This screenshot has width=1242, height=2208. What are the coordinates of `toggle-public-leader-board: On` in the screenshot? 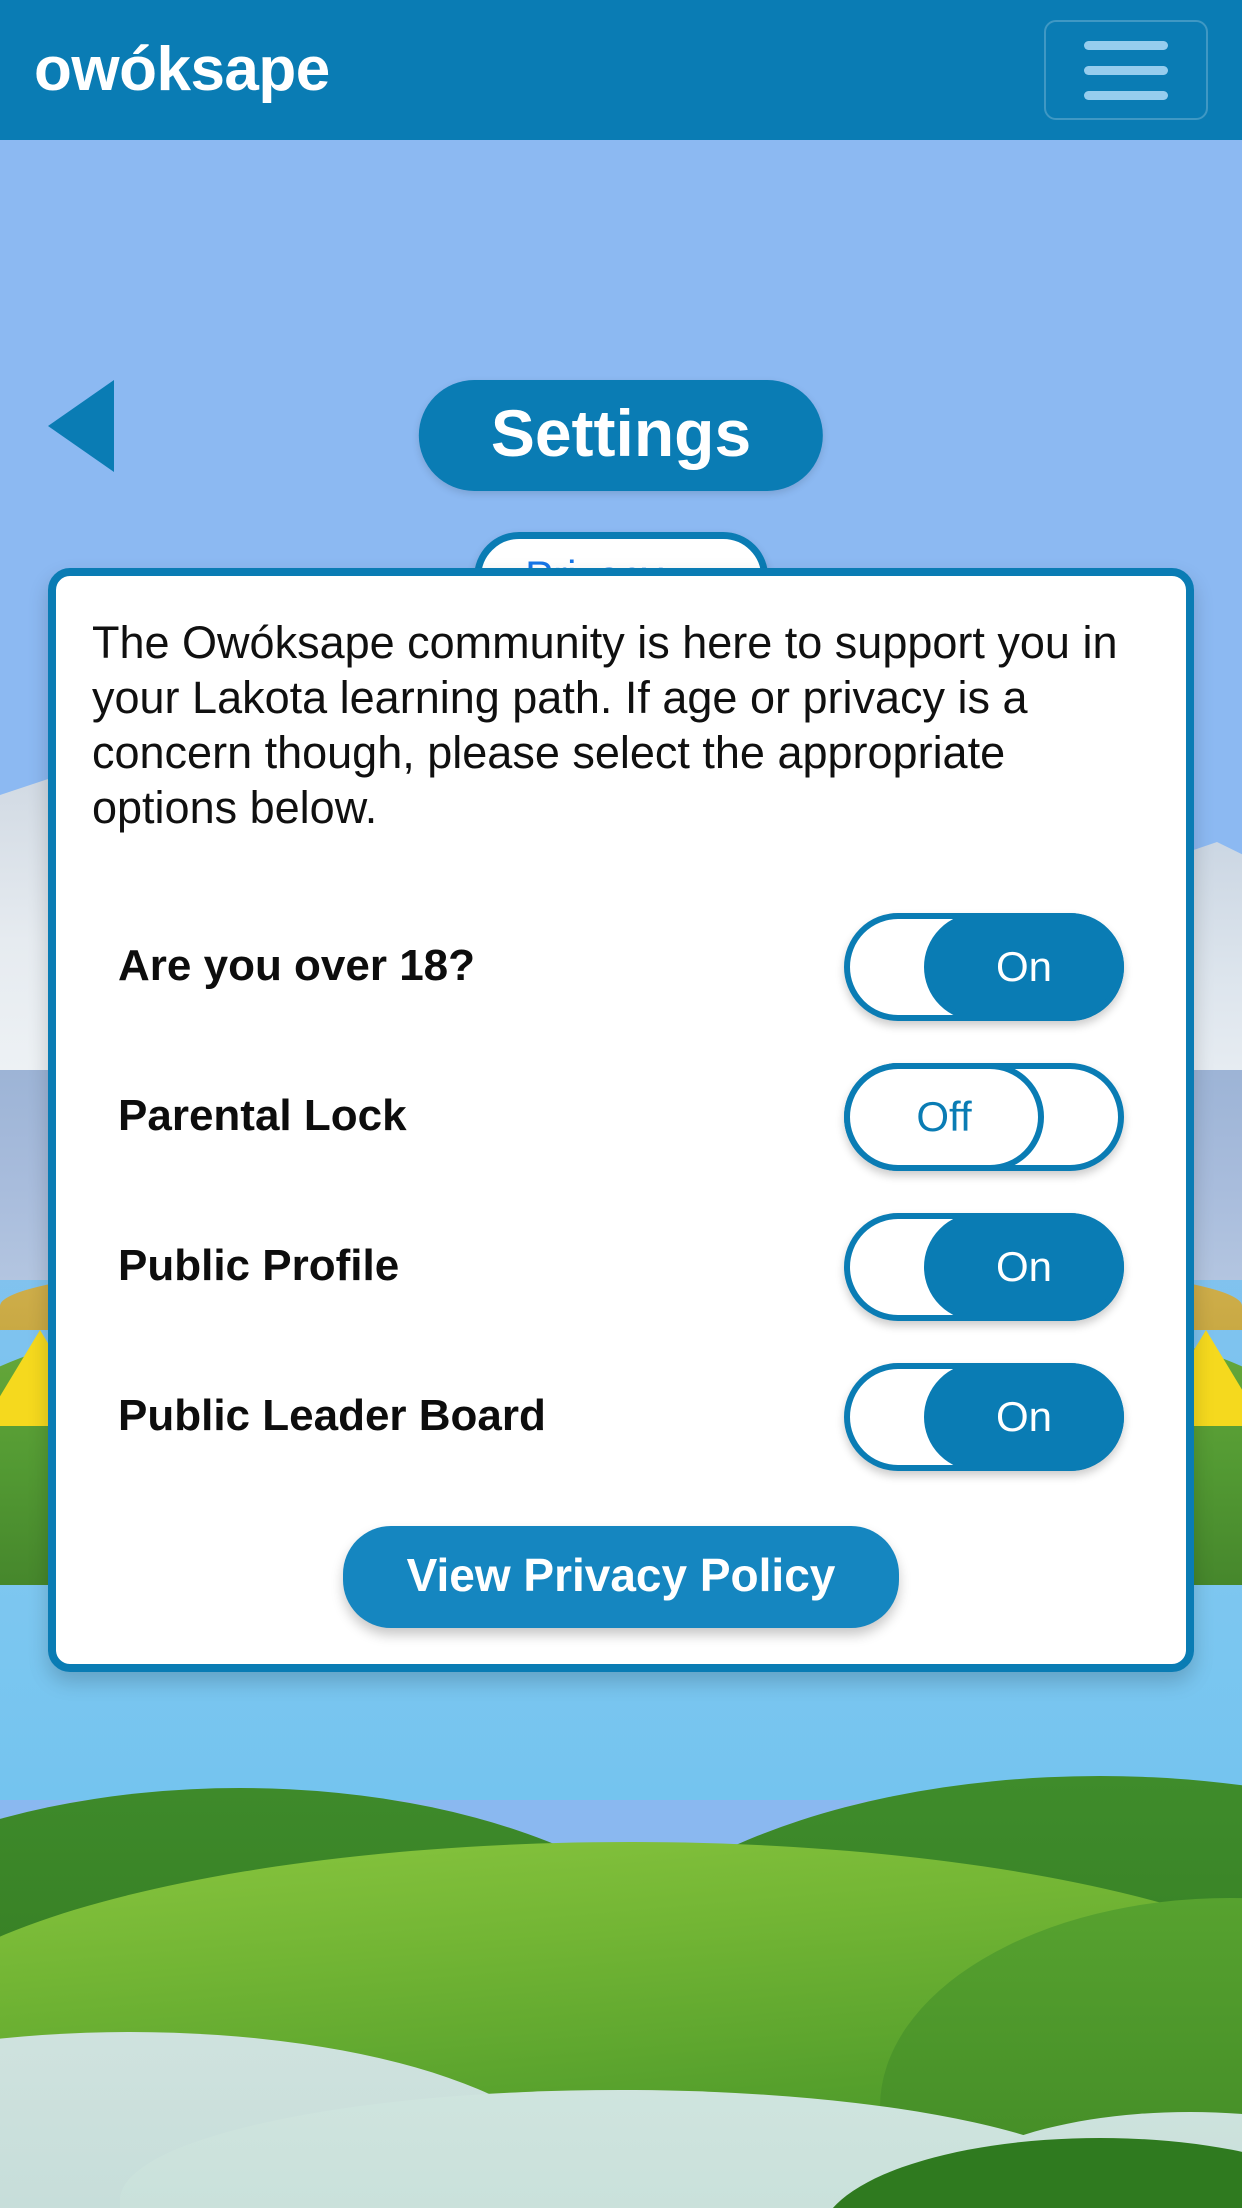 It's located at (984, 1416).